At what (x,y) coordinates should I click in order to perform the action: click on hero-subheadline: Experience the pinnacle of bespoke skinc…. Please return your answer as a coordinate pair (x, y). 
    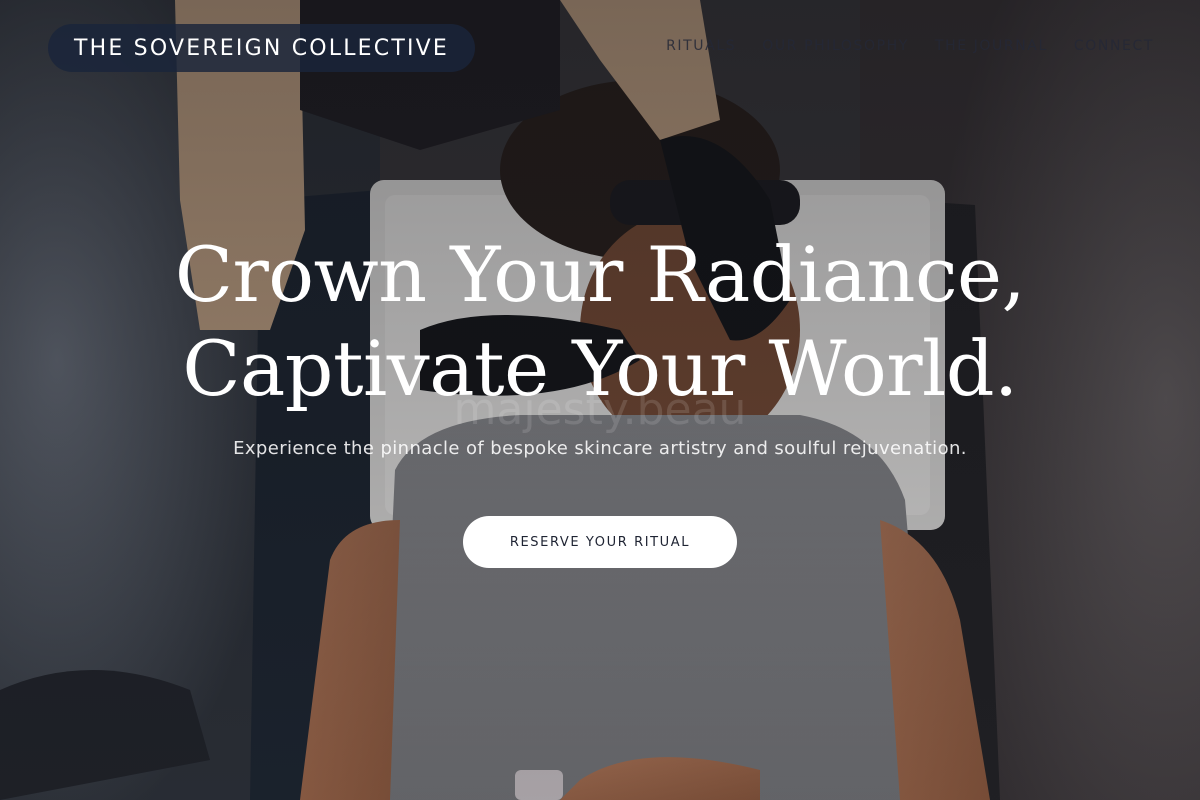
    Looking at the image, I should click on (600, 448).